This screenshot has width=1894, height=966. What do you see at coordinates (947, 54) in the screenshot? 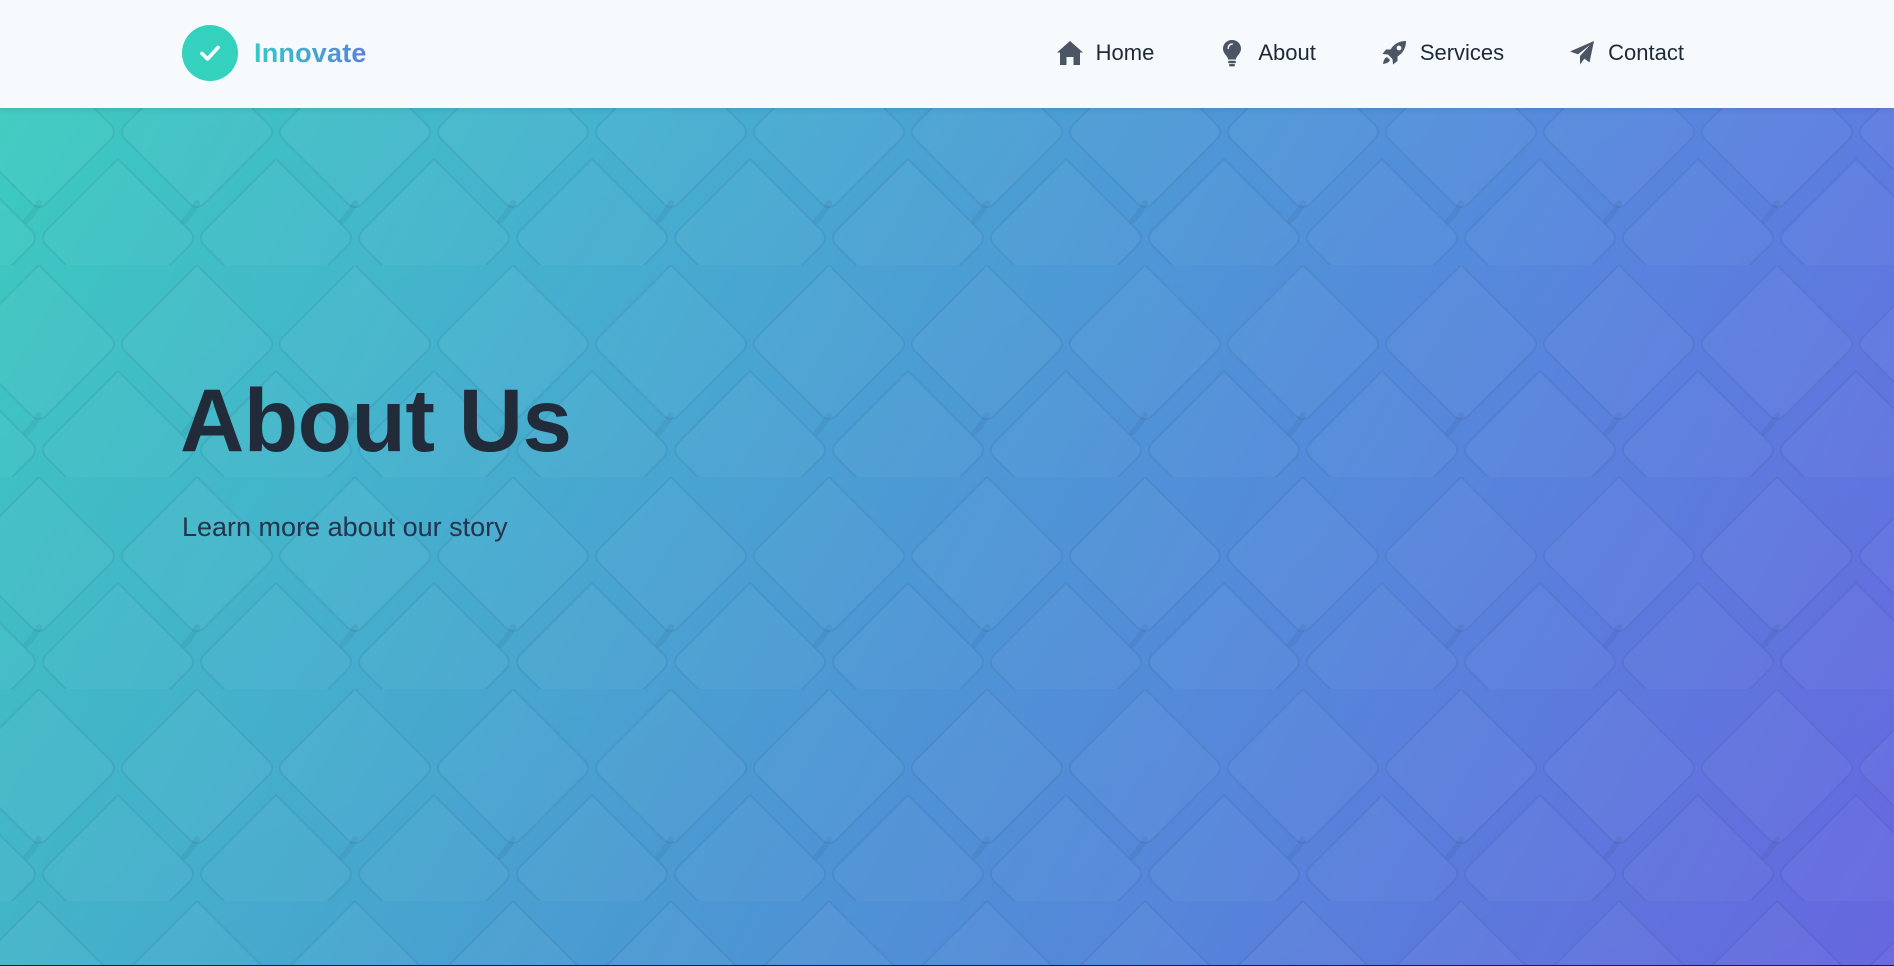
I see `navbar: Innovate Home About Services Contact` at bounding box center [947, 54].